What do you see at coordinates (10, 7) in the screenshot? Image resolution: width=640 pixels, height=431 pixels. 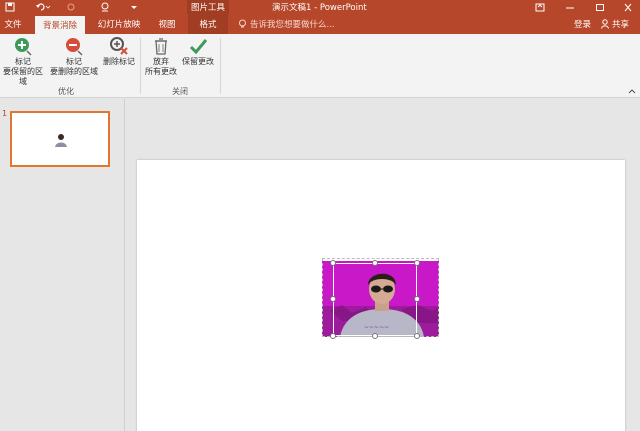 I see `save-icon` at bounding box center [10, 7].